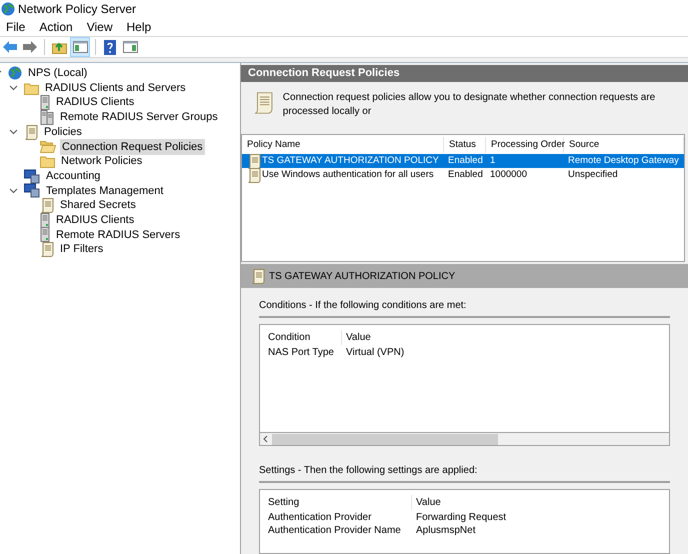 The image size is (688, 554). I want to click on menu-item: Action, so click(56, 27).